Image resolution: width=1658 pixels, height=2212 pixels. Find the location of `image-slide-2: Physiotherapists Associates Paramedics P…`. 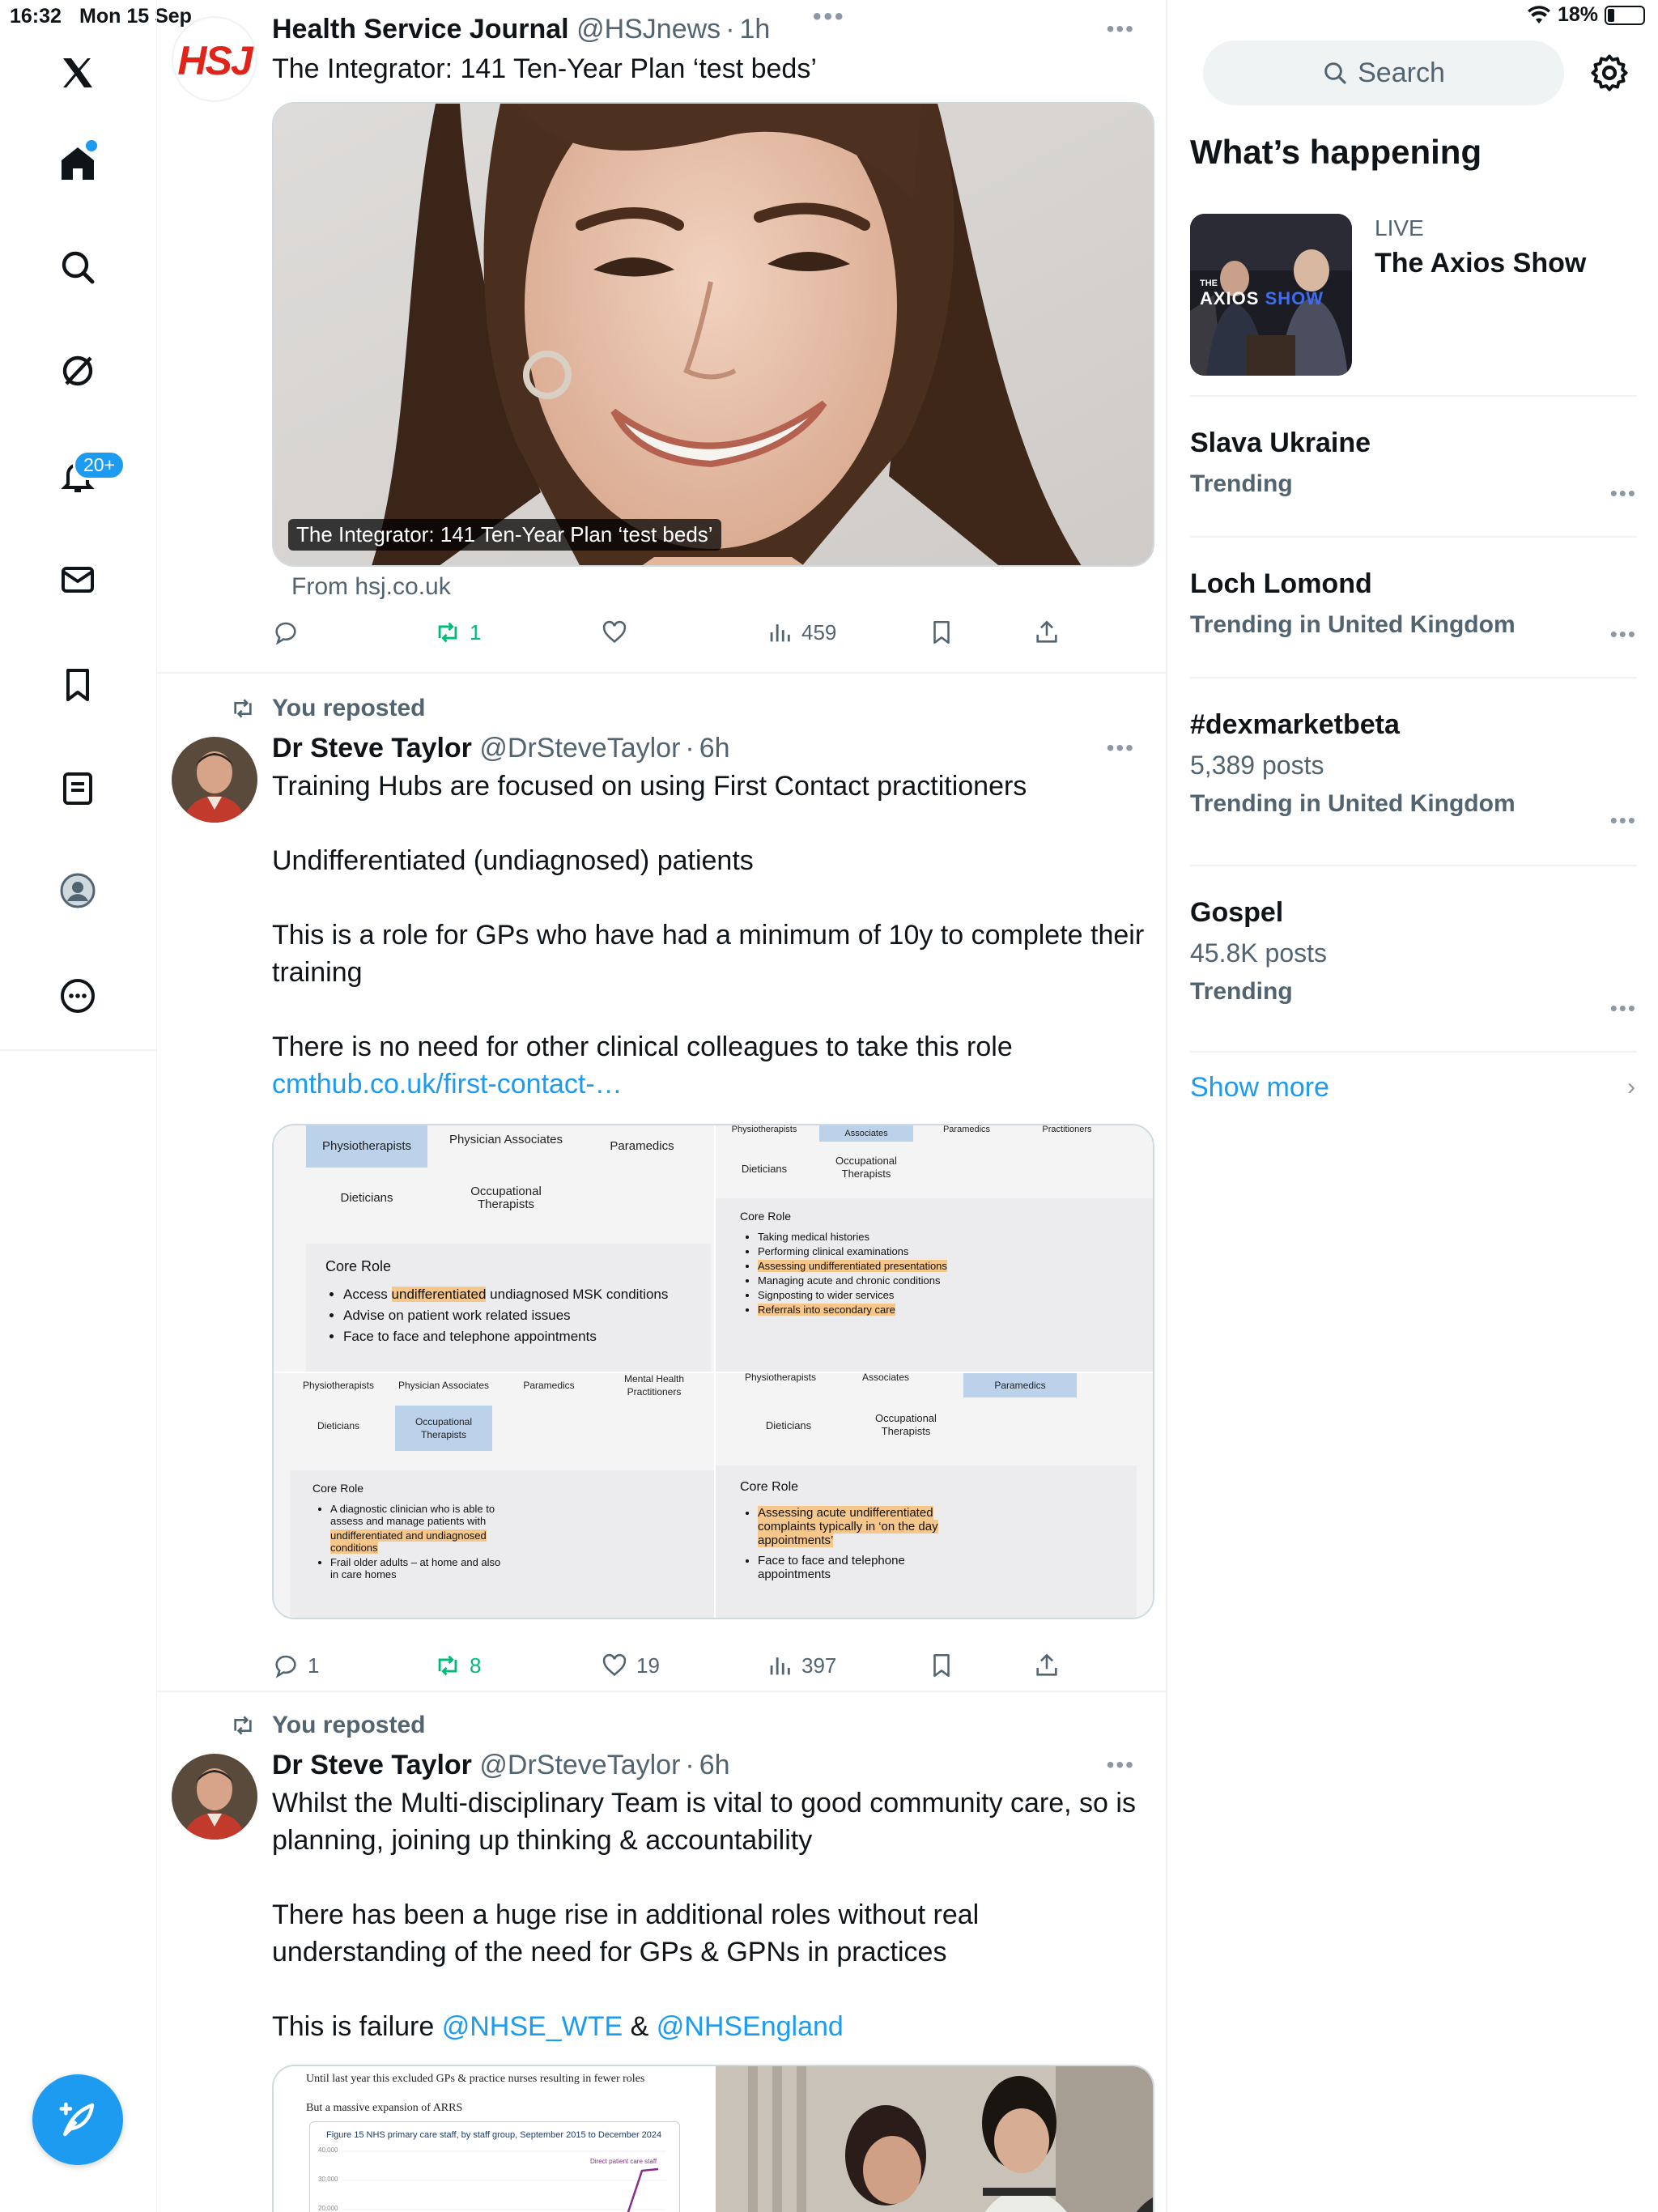

image-slide-2: Physiotherapists Associates Paramedics P… is located at coordinates (934, 1248).